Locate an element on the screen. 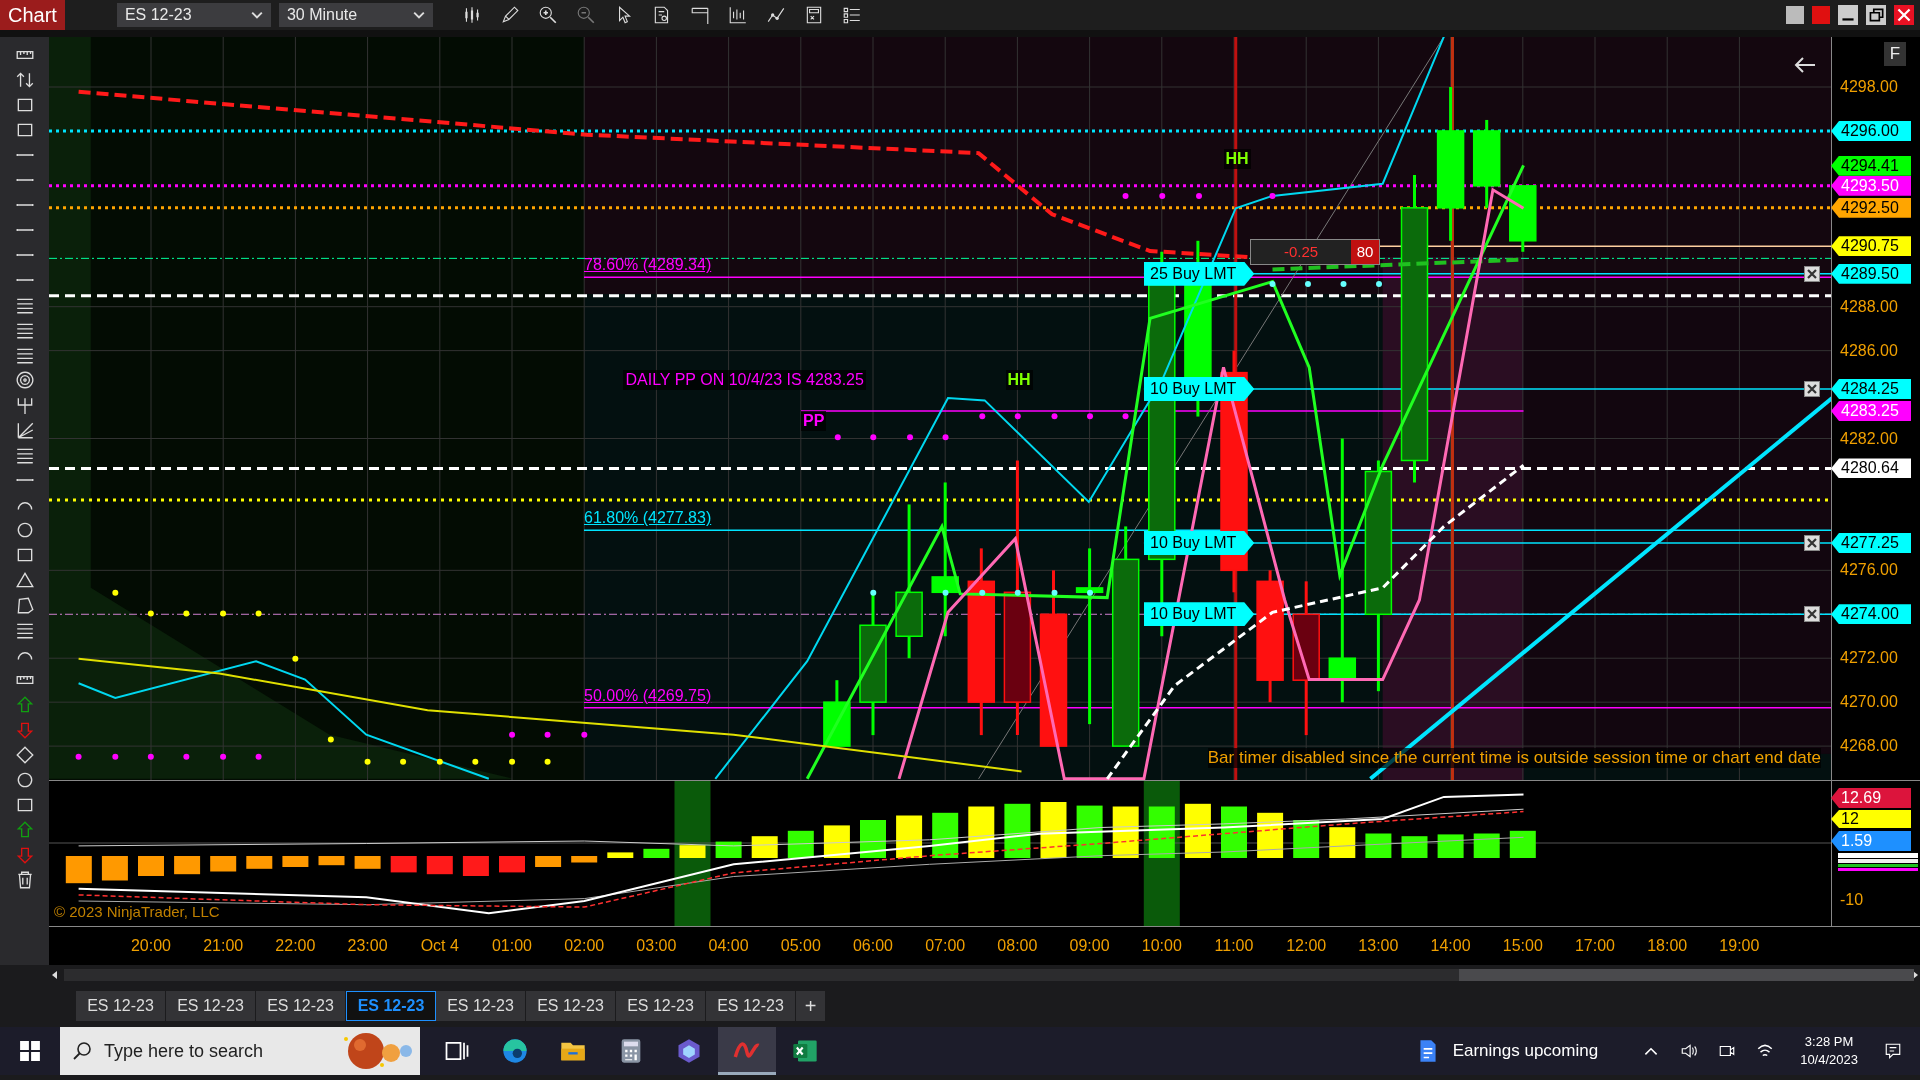  indicator-tick: -10 is located at coordinates (1852, 900).